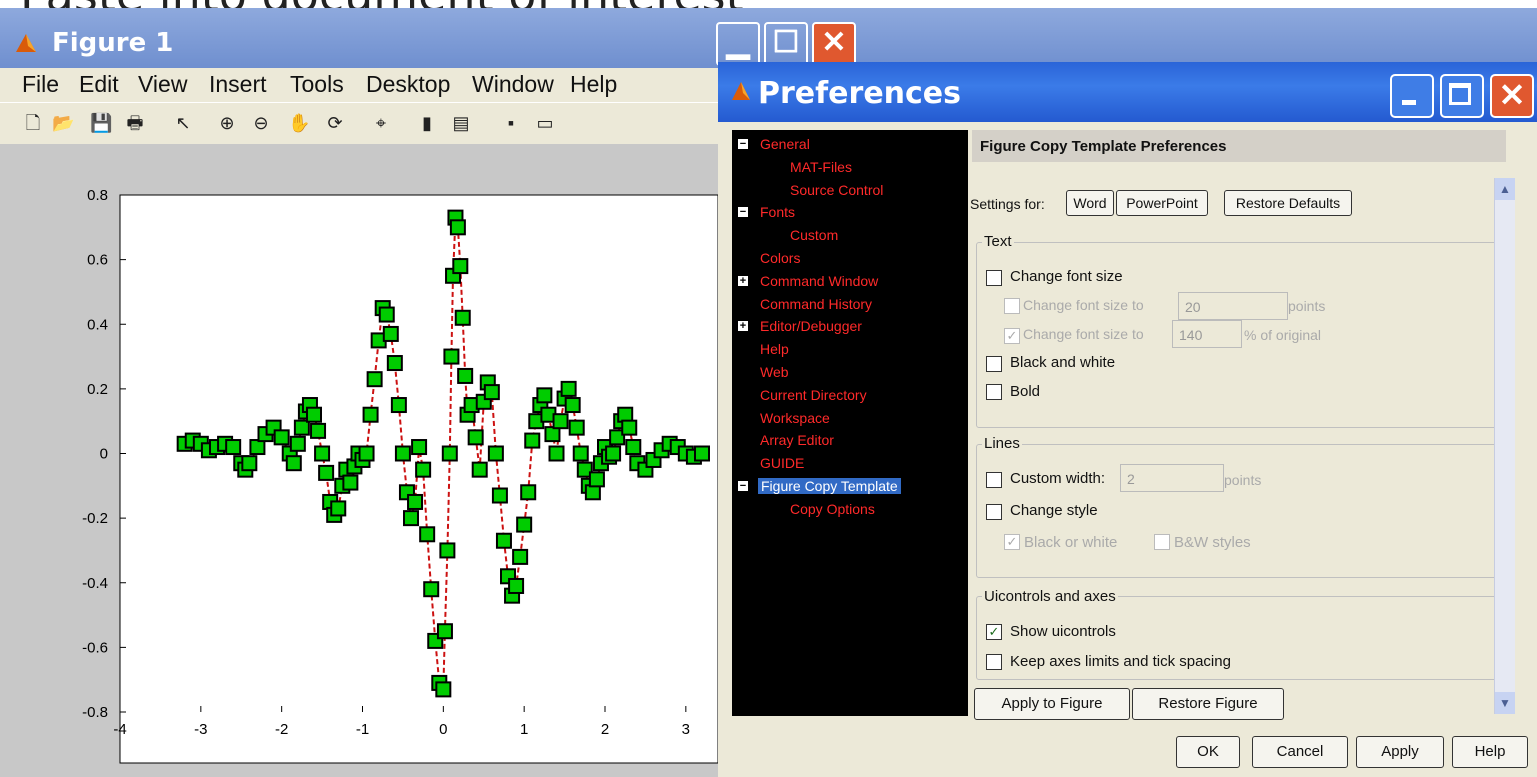 This screenshot has width=1537, height=777. What do you see at coordinates (836, 190) in the screenshot?
I see `tree-item-source-control: Source Control` at bounding box center [836, 190].